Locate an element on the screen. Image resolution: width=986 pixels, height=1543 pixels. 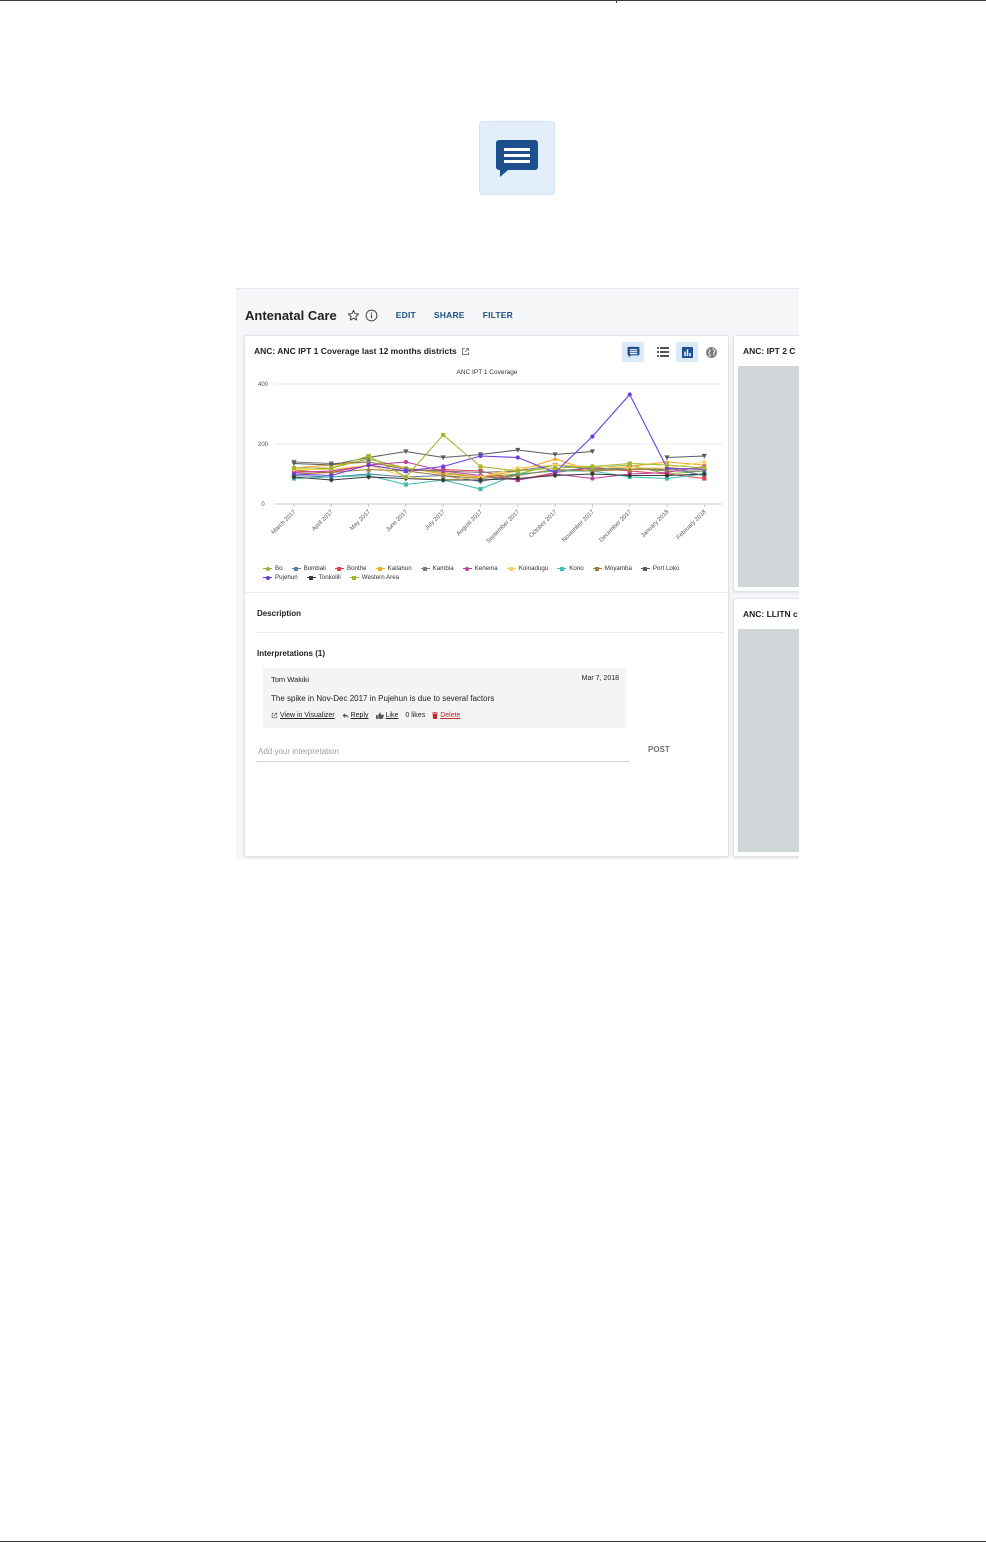
legend-item: Bo is located at coordinates (273, 568).